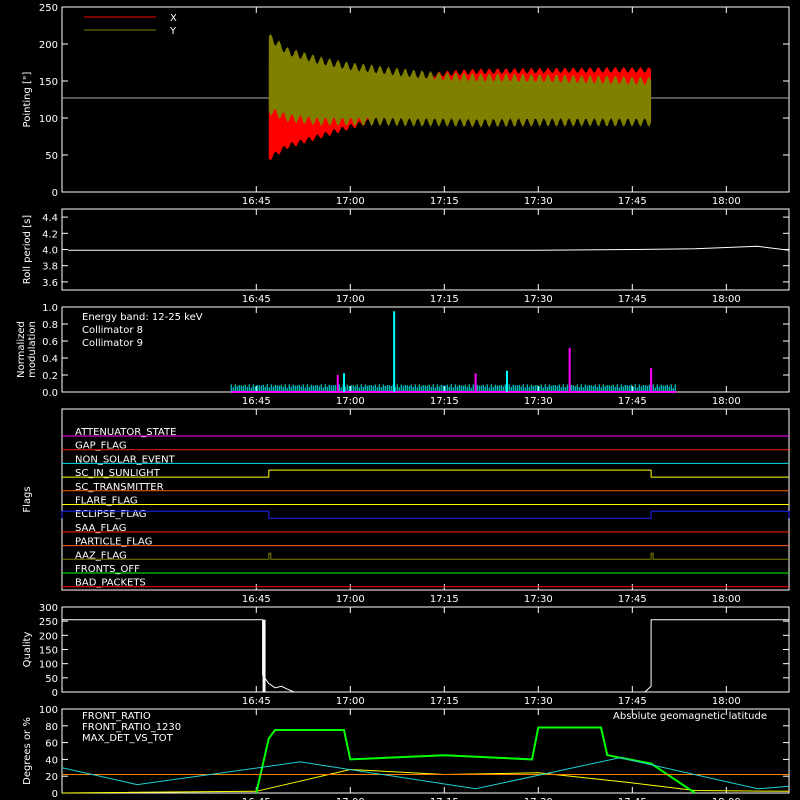 The height and width of the screenshot is (800, 800). I want to click on quality-ytick-label: 300, so click(48, 608).